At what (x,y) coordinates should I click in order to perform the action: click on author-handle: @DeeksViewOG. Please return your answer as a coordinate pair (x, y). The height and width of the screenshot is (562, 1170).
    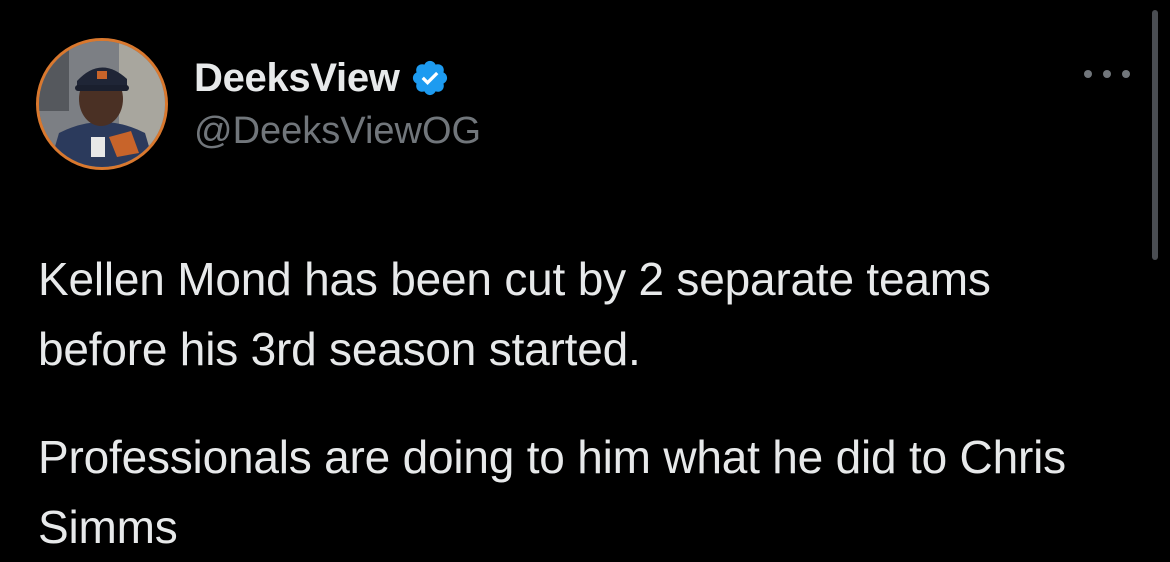
    Looking at the image, I should click on (337, 131).